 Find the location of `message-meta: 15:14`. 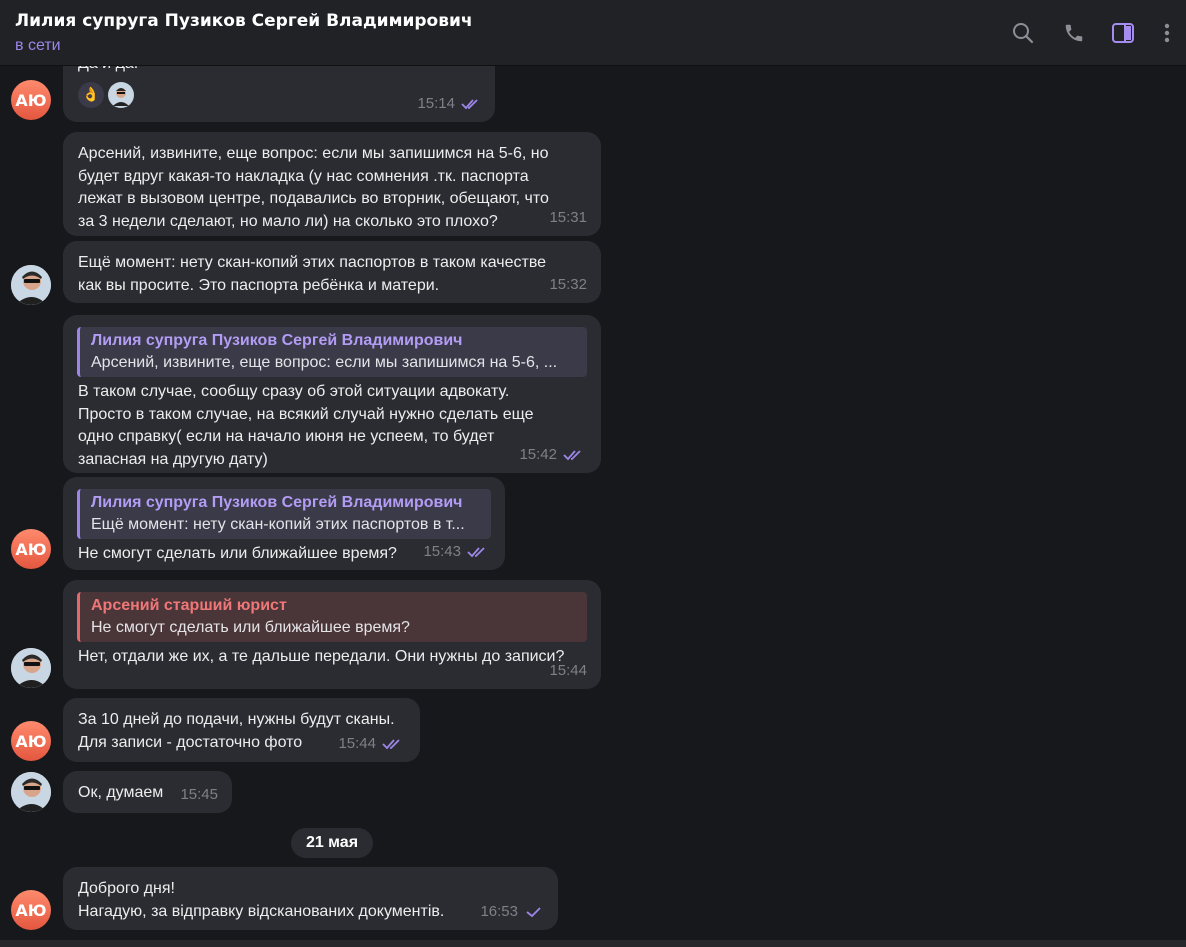

message-meta: 15:14 is located at coordinates (449, 104).